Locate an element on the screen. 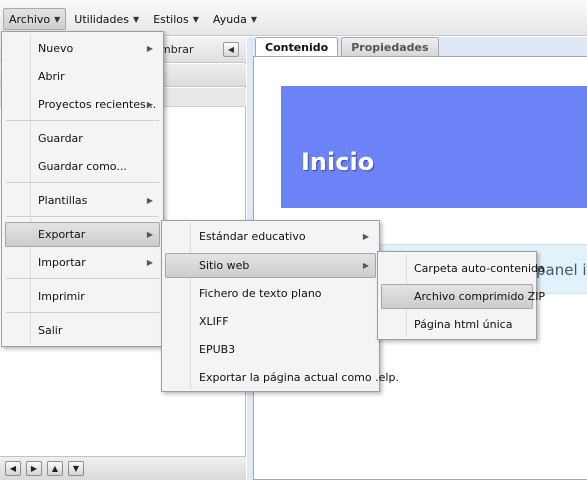  collapse-panel-button: ◀ is located at coordinates (231, 49).